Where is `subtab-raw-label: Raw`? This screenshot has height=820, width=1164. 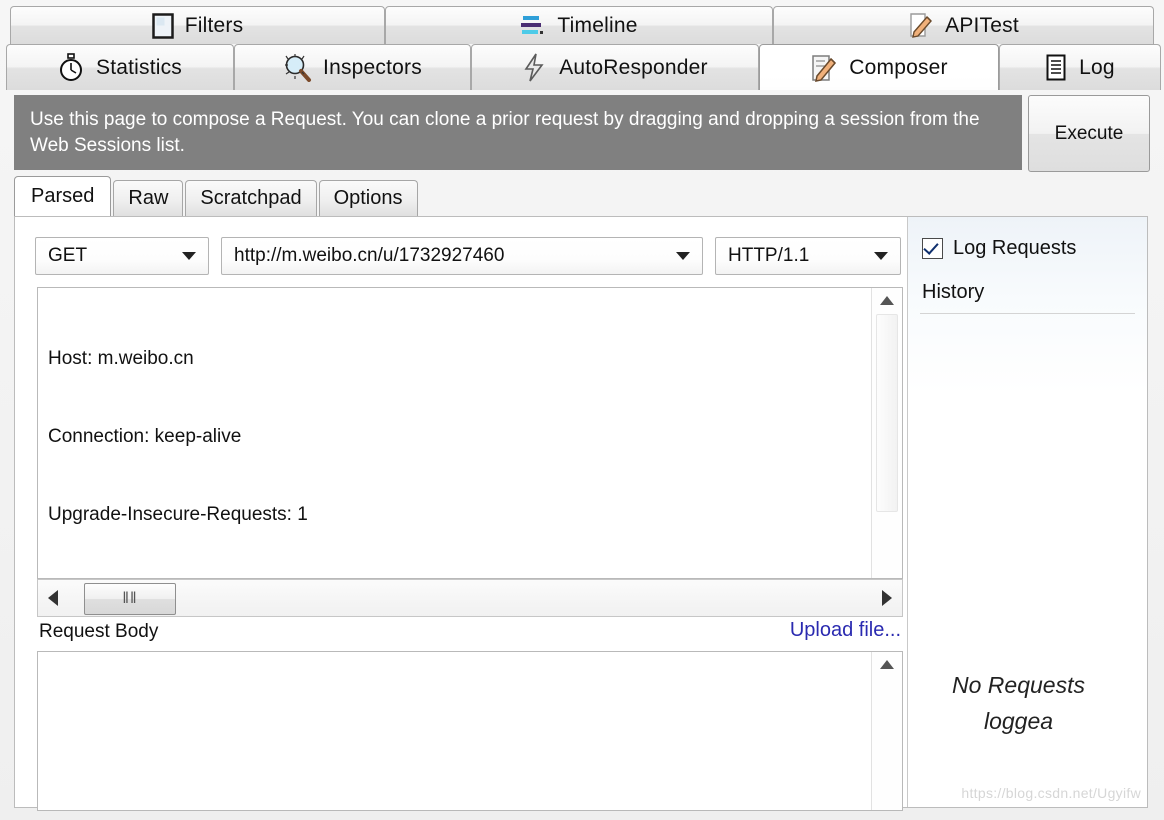
subtab-raw-label: Raw is located at coordinates (148, 198).